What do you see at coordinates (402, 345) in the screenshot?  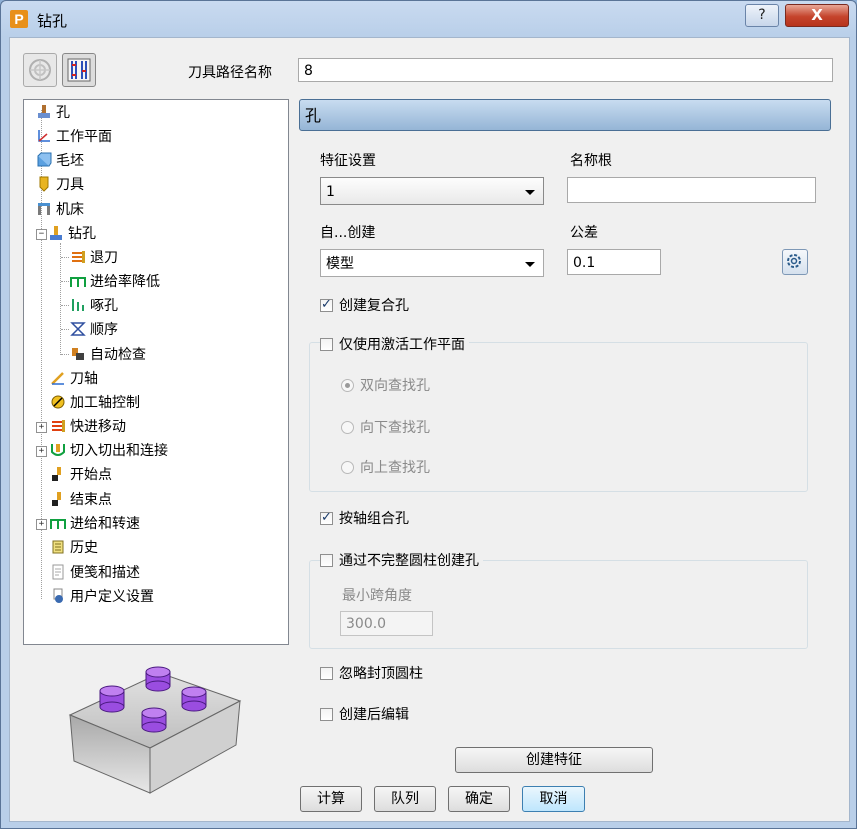 I see `checkbox-label: 仅使用激活工作平面` at bounding box center [402, 345].